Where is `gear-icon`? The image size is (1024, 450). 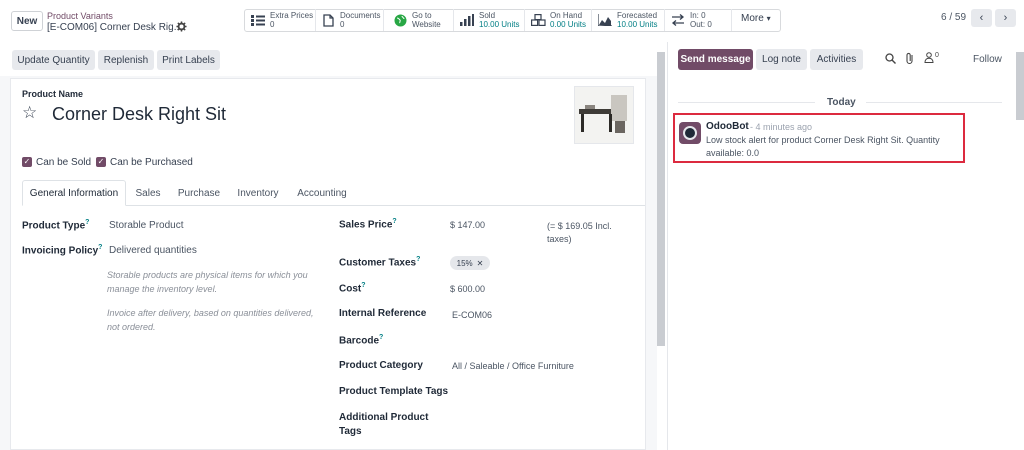 gear-icon is located at coordinates (182, 27).